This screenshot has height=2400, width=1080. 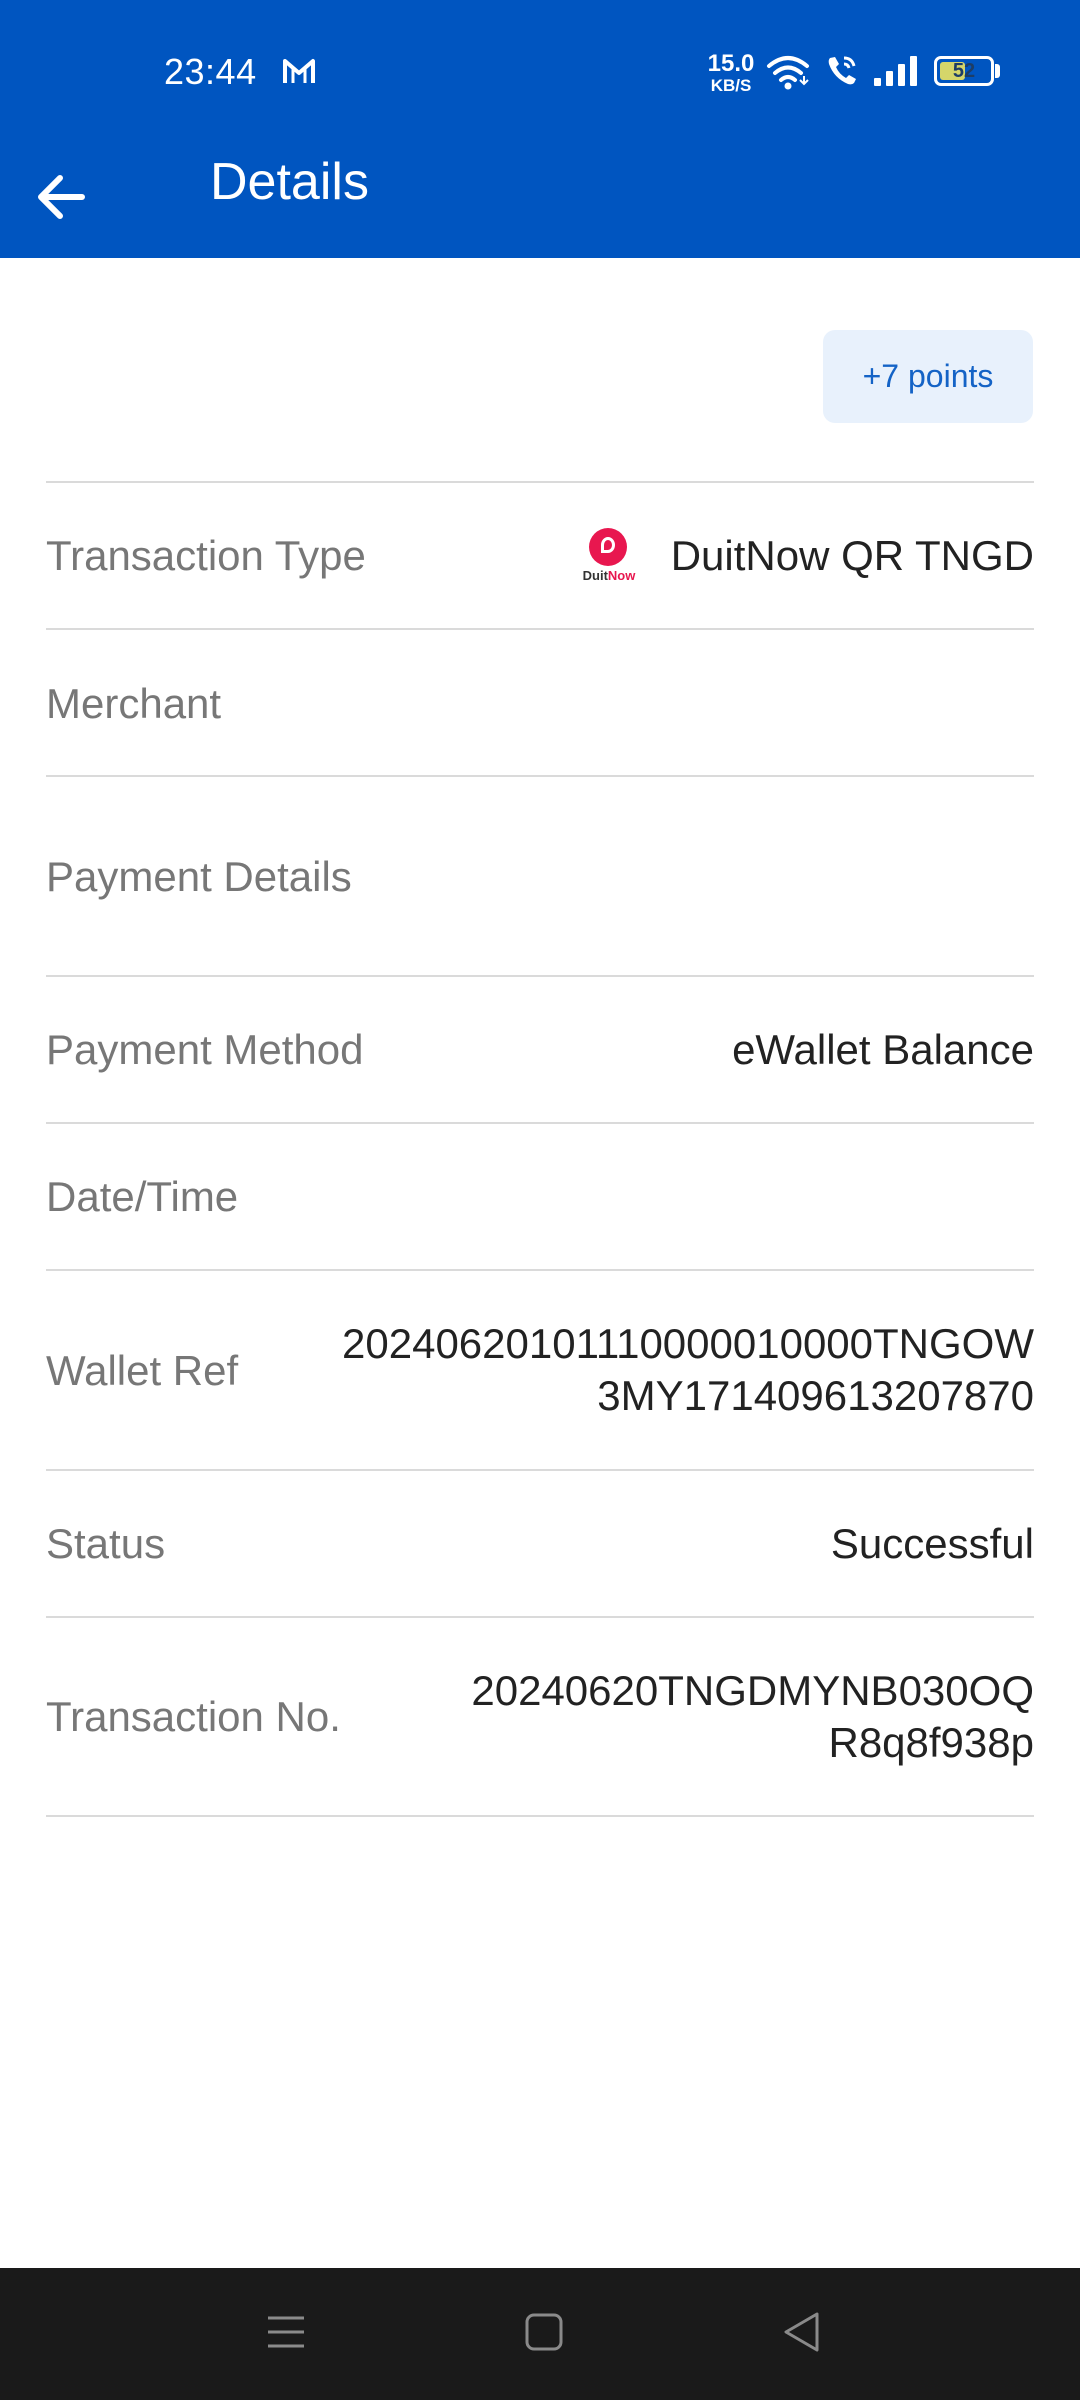 What do you see at coordinates (286, 2332) in the screenshot?
I see `menu-icon` at bounding box center [286, 2332].